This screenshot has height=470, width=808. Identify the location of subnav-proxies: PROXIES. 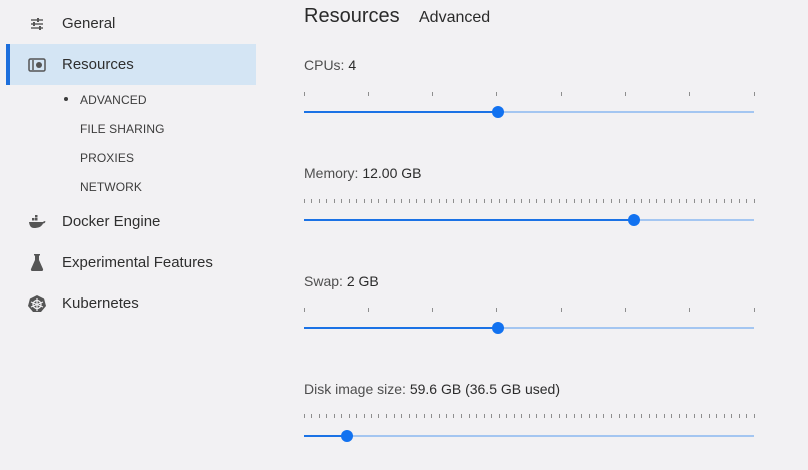
(107, 158).